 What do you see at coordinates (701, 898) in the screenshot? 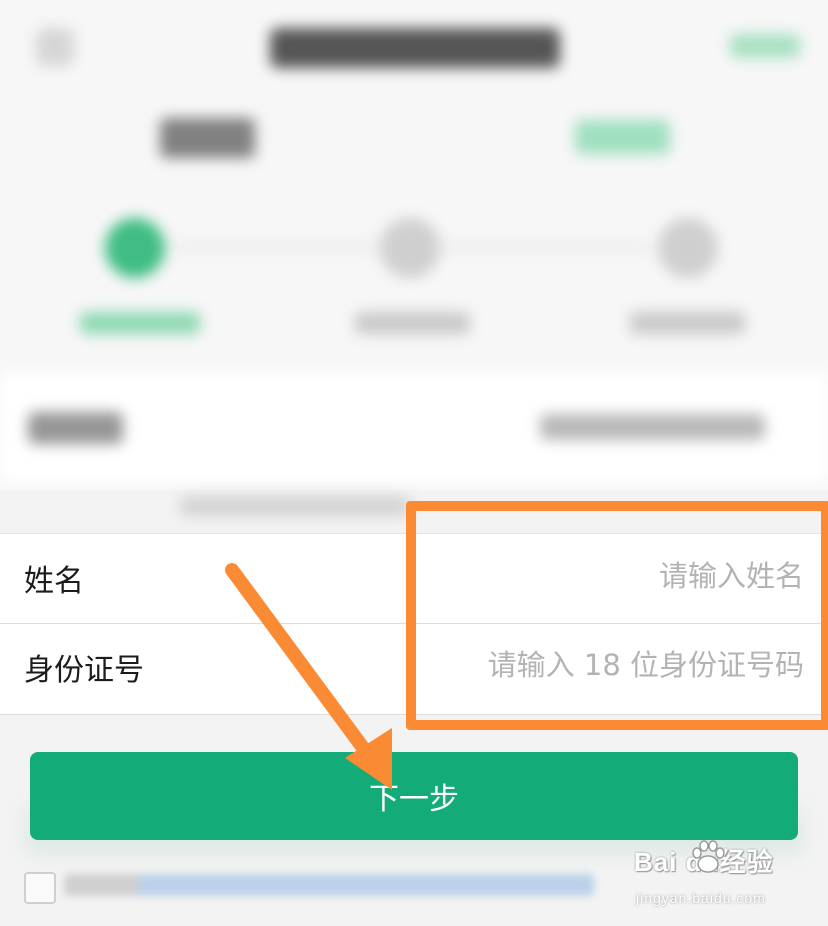
I see `watermark-url: jingyan.baidu.com` at bounding box center [701, 898].